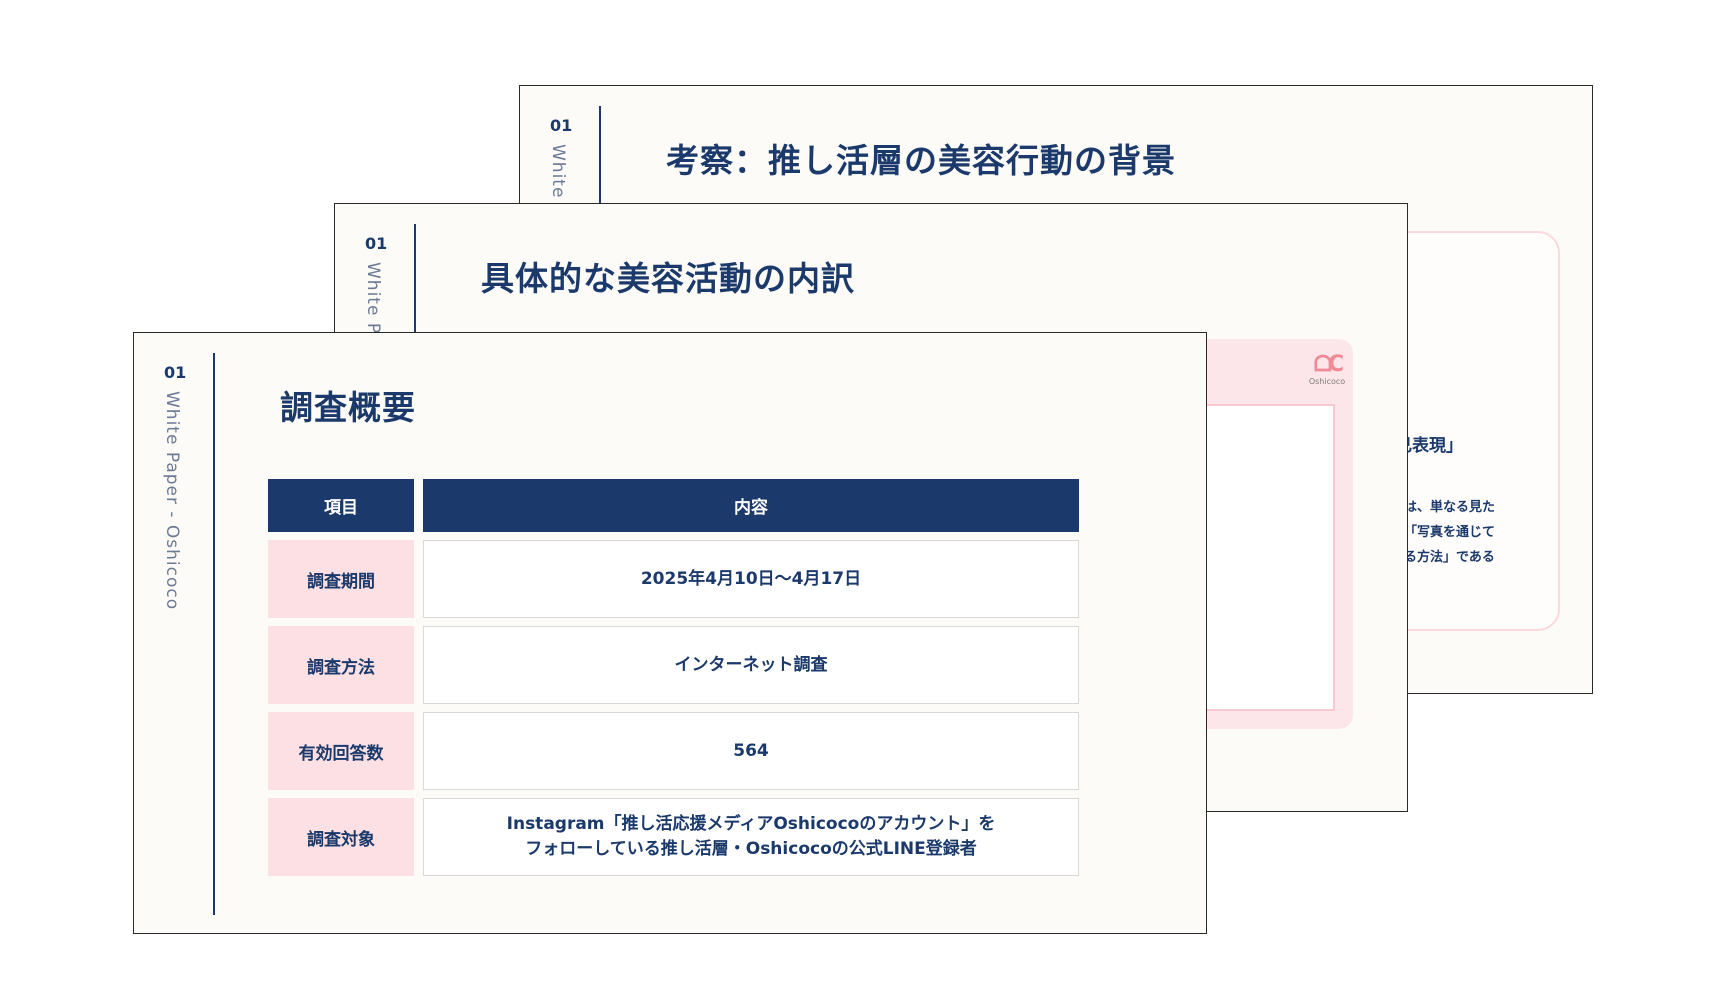 This screenshot has height=1001, width=1718. I want to click on row-item: 調査方法, so click(341, 665).